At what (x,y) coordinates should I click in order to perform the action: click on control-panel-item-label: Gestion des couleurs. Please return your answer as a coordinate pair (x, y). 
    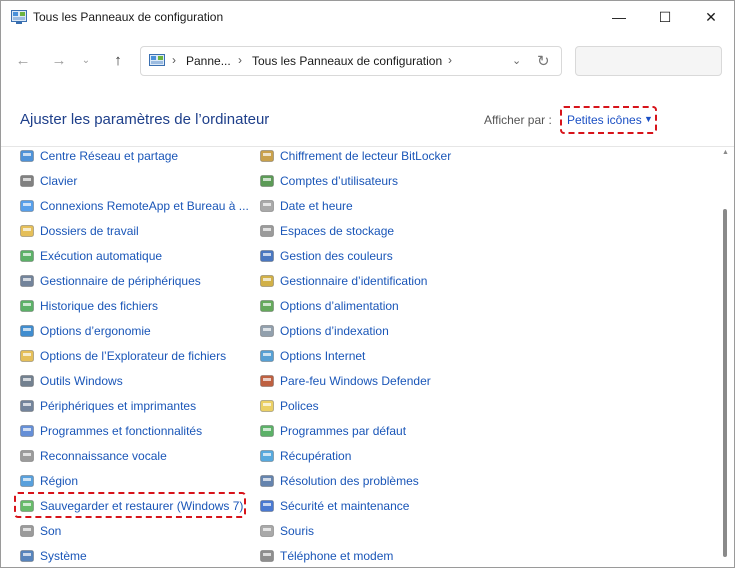
    Looking at the image, I should click on (336, 256).